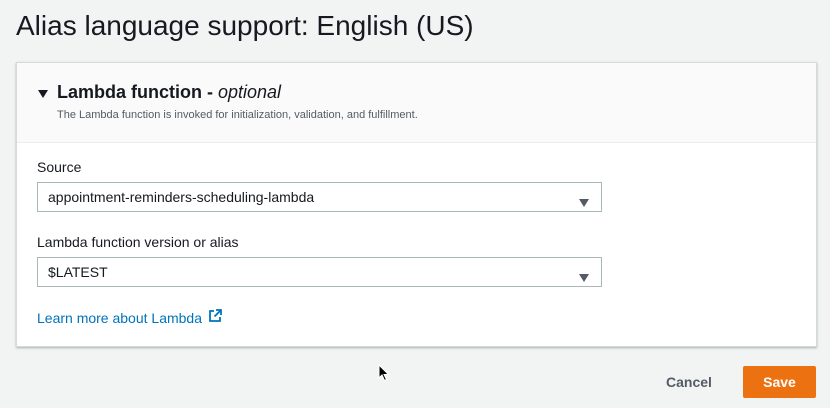 The image size is (830, 408). Describe the element at coordinates (245, 25) in the screenshot. I see `page-title: Alias language support: English (US)` at that location.